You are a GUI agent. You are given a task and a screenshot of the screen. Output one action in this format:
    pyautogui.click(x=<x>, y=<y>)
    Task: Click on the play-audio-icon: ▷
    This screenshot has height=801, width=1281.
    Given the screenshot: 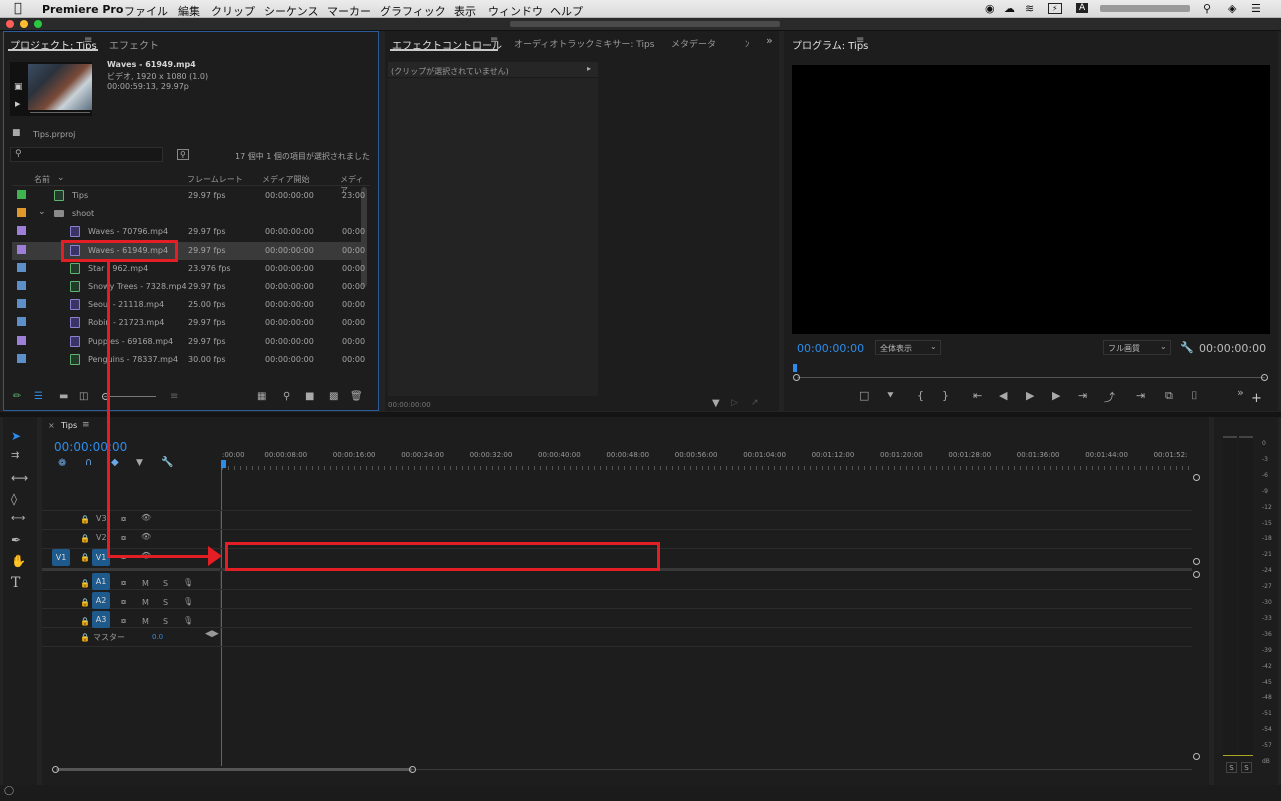 What is the action you would take?
    pyautogui.click(x=734, y=403)
    